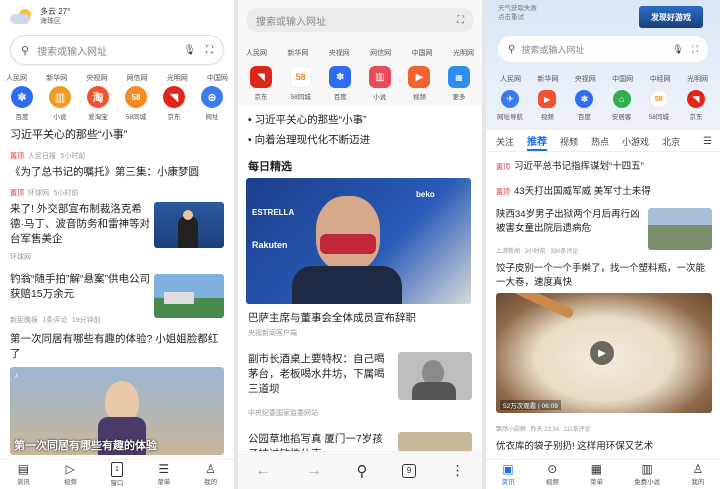 Image resolution: width=720 pixels, height=489 pixels. Describe the element at coordinates (660, 79) in the screenshot. I see `quick-link: 中经网` at that location.